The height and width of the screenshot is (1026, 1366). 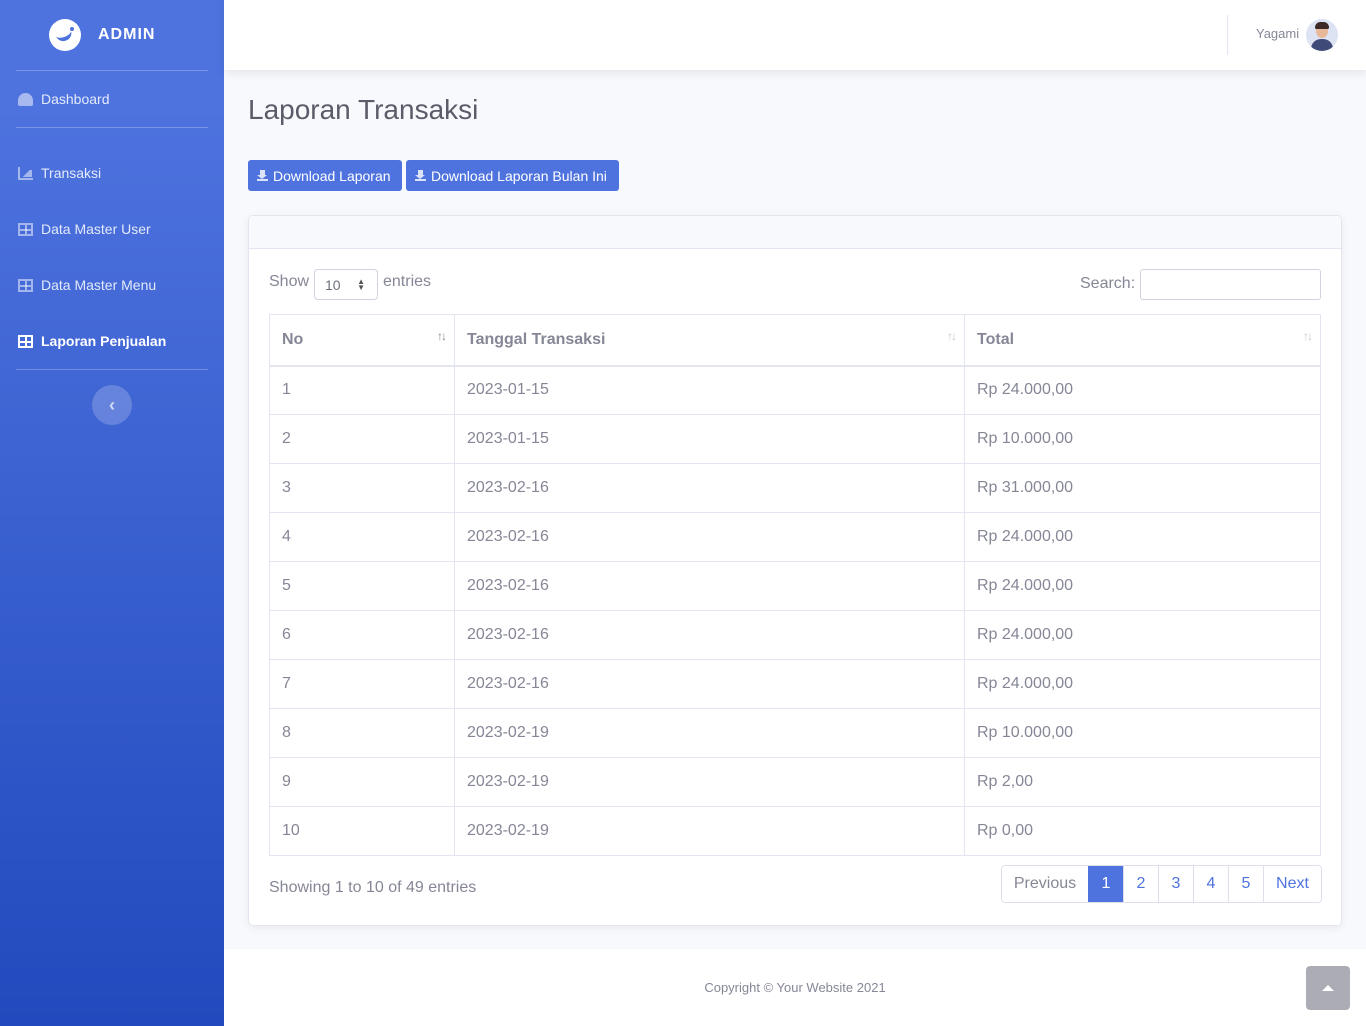 I want to click on column-header-tanggal: Tanggal Transaksi ↑↓, so click(x=709, y=340).